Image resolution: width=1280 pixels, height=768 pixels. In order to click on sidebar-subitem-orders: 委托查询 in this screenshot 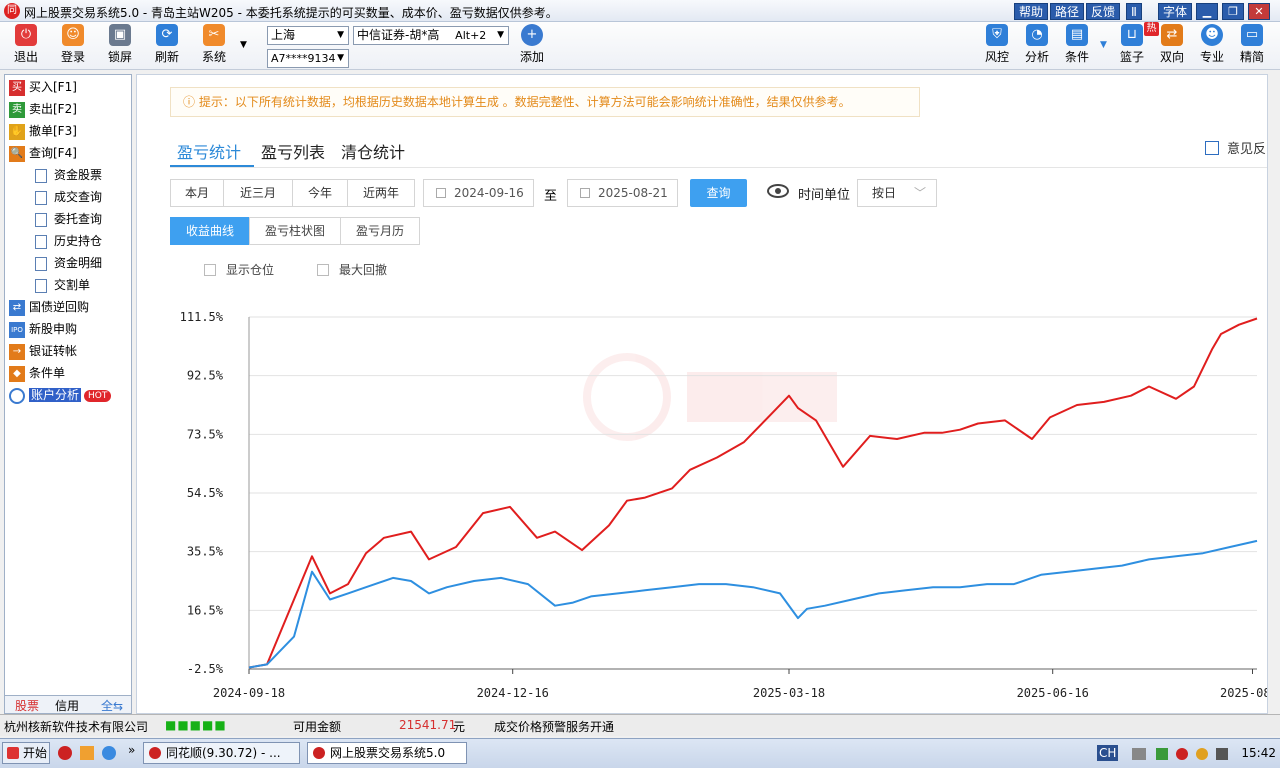, I will do `click(68, 219)`.